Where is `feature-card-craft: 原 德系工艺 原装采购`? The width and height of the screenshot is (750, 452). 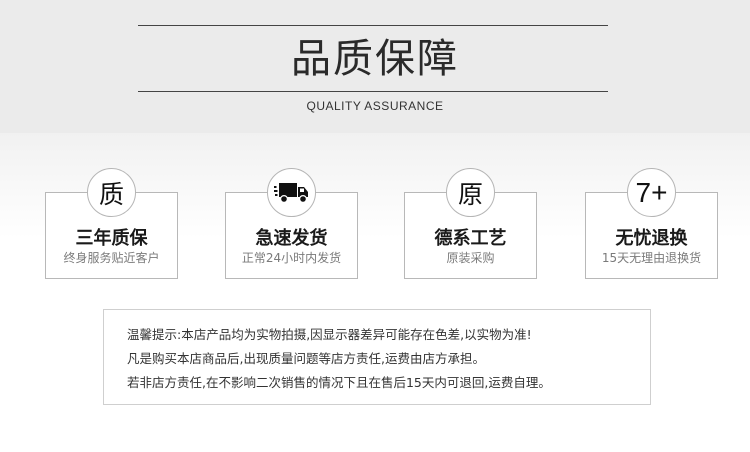 feature-card-craft: 原 德系工艺 原装采购 is located at coordinates (470, 223).